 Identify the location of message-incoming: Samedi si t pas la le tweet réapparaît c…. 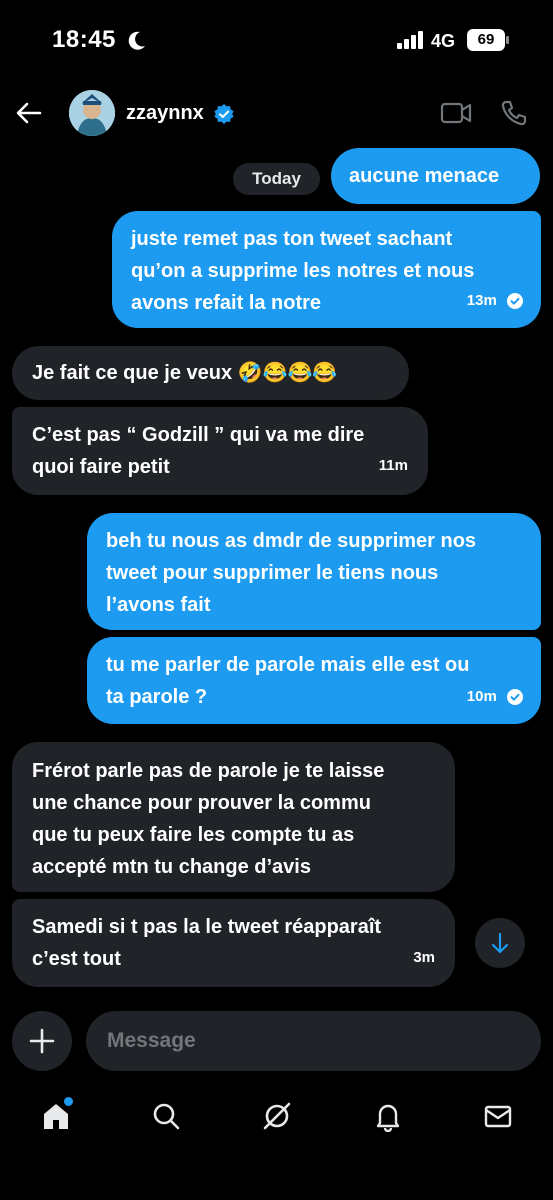
(233, 943).